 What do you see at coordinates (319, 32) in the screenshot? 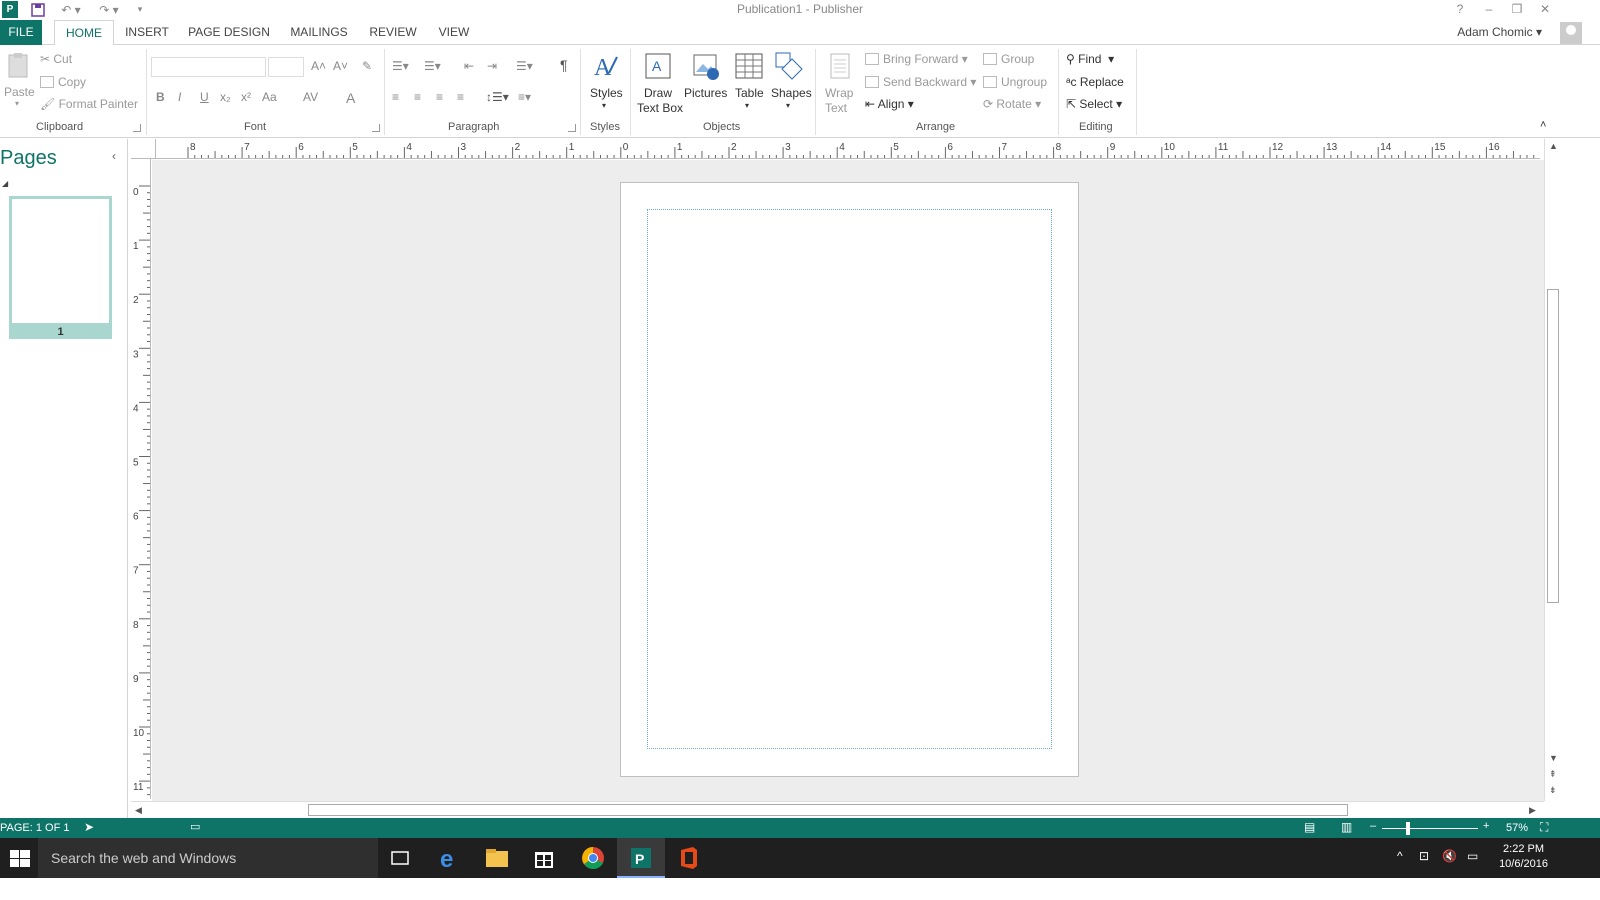
I see `tab-mailings: MAILINGS` at bounding box center [319, 32].